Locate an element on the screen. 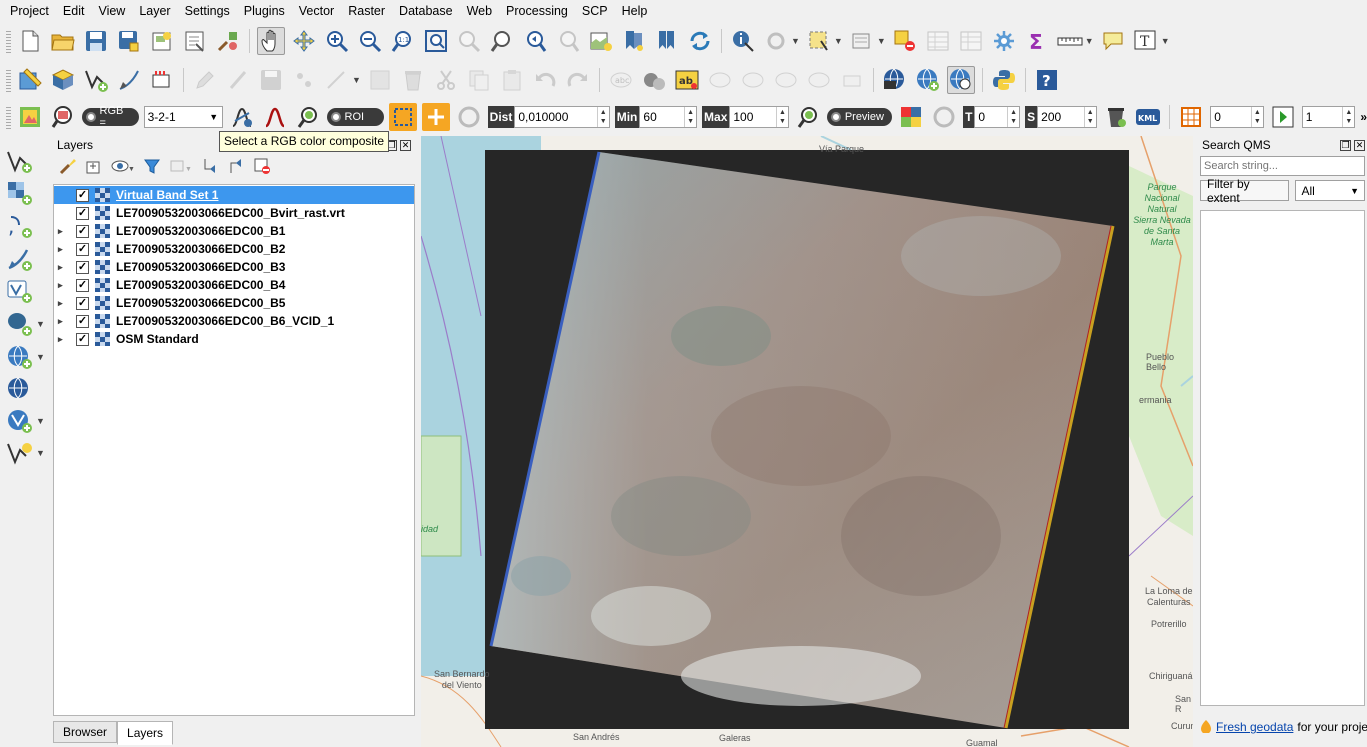 The width and height of the screenshot is (1367, 747). pan-map-icon is located at coordinates (271, 41).